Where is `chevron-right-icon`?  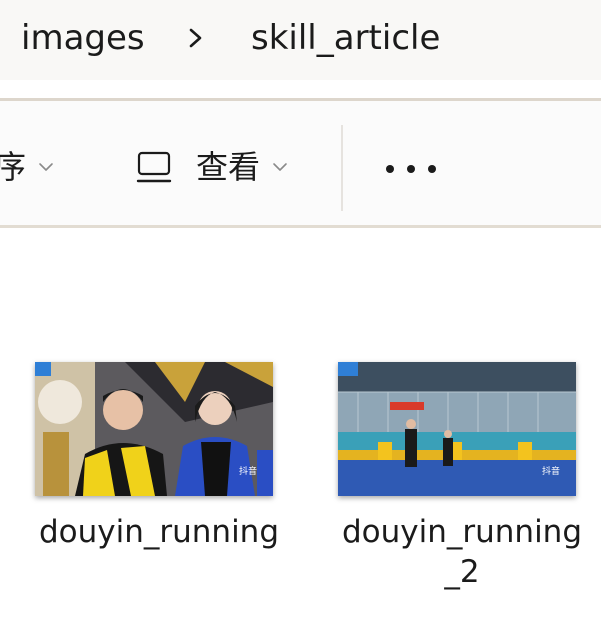
chevron-right-icon is located at coordinates (196, 38).